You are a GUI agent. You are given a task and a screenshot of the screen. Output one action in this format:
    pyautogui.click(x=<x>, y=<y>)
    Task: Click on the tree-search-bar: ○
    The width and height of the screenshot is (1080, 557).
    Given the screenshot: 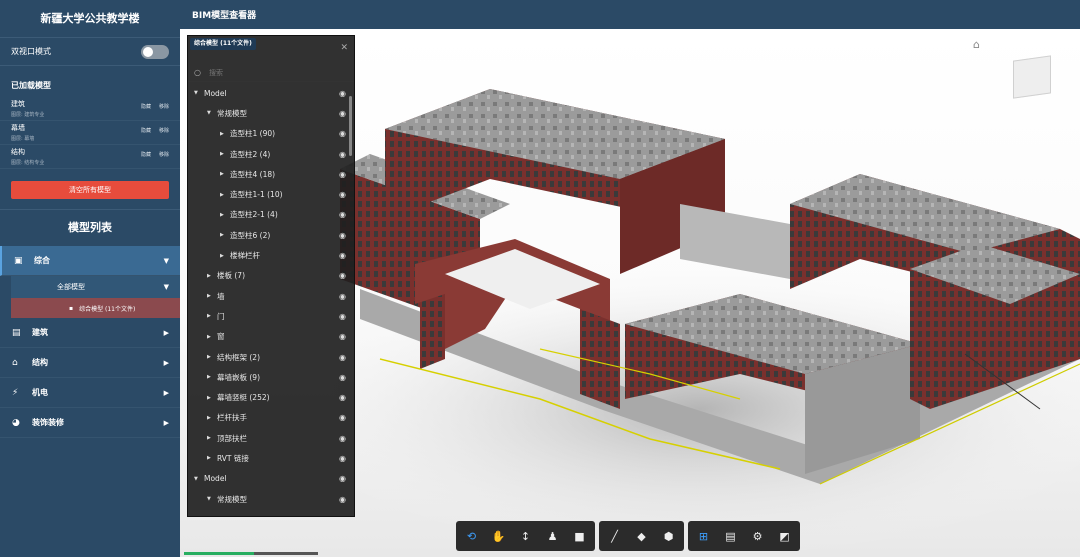 What is the action you would take?
    pyautogui.click(x=271, y=73)
    